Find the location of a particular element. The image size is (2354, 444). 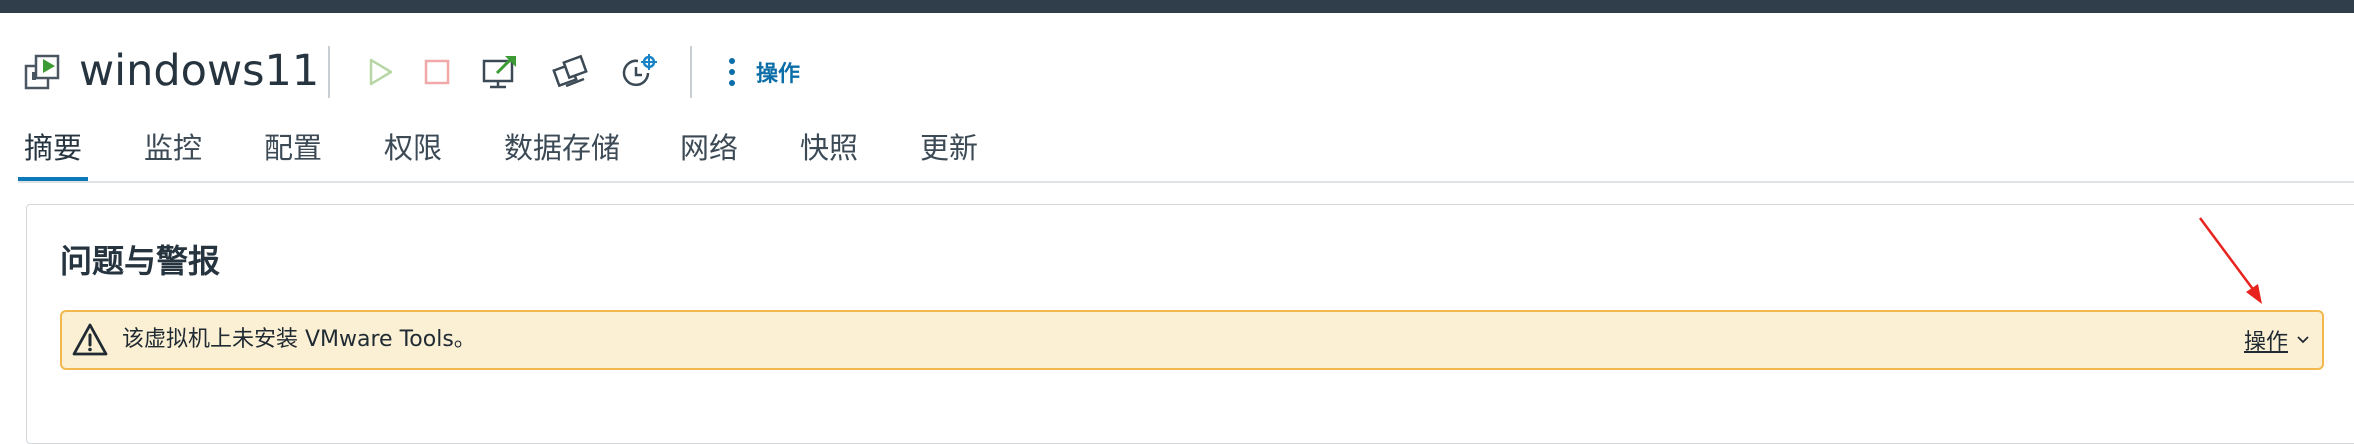

actions-menu-button: 操作 is located at coordinates (764, 72).